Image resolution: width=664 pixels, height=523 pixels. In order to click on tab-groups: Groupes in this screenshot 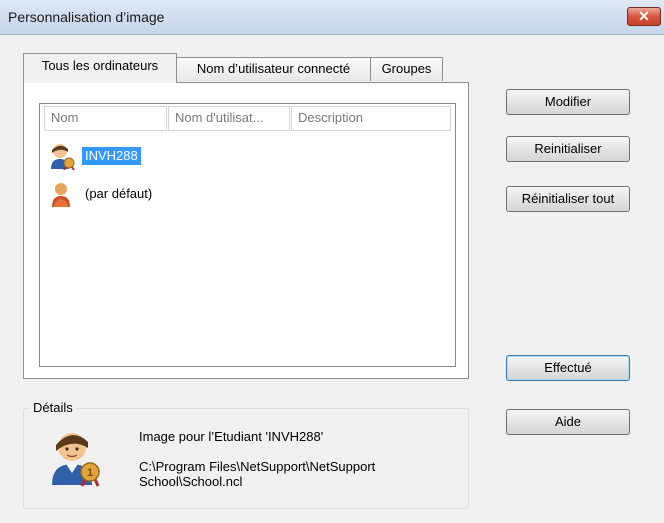, I will do `click(406, 69)`.